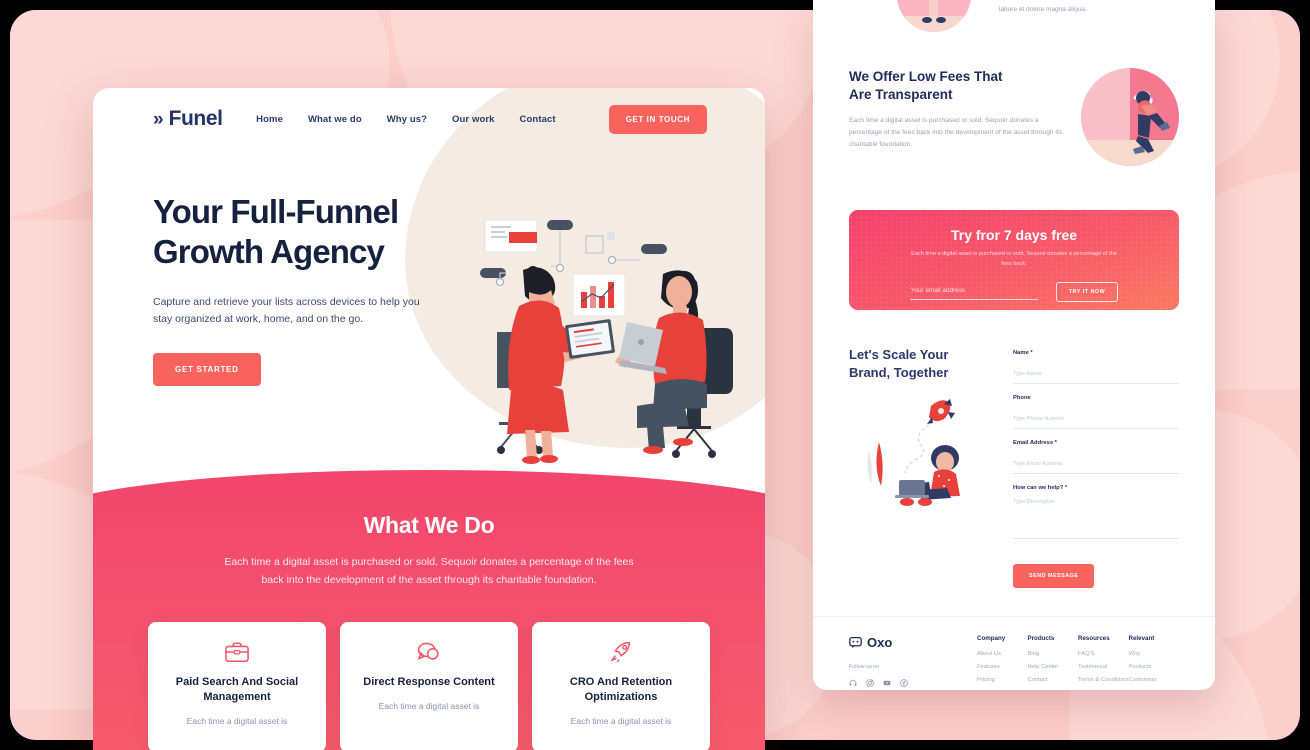  What do you see at coordinates (1096, 412) in the screenshot?
I see `form-group-phone: Phone` at bounding box center [1096, 412].